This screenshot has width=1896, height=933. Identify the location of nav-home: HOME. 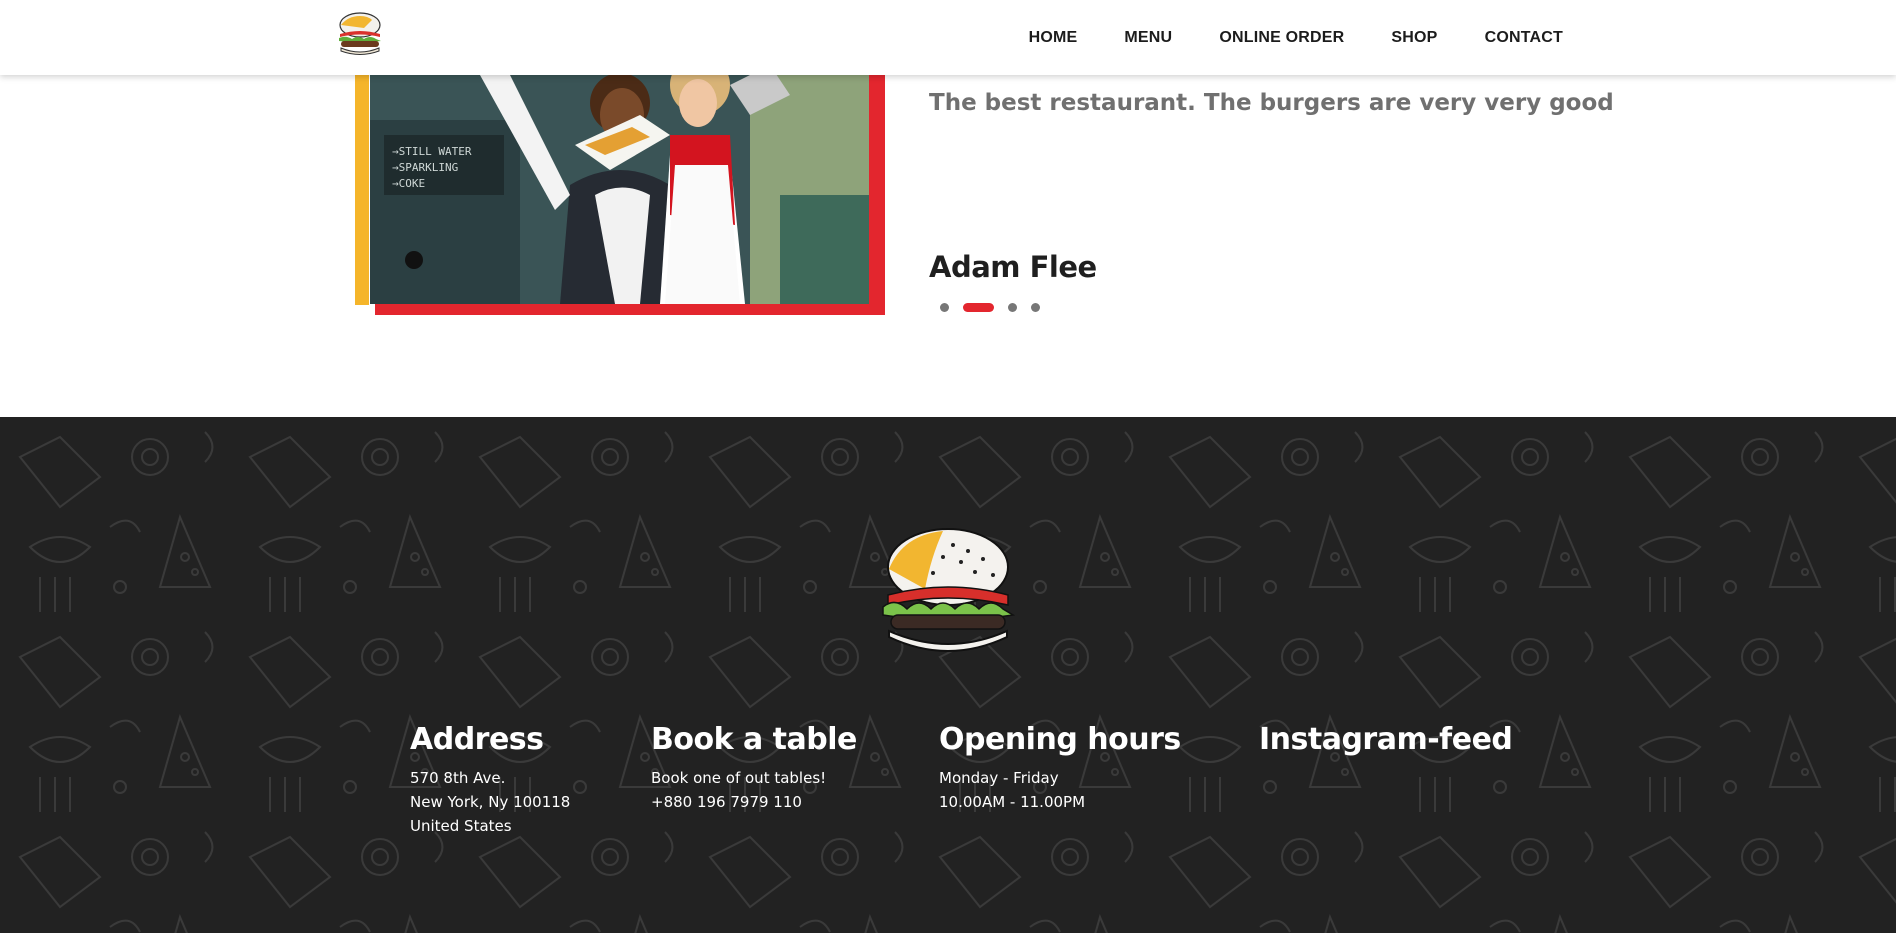
(1053, 38).